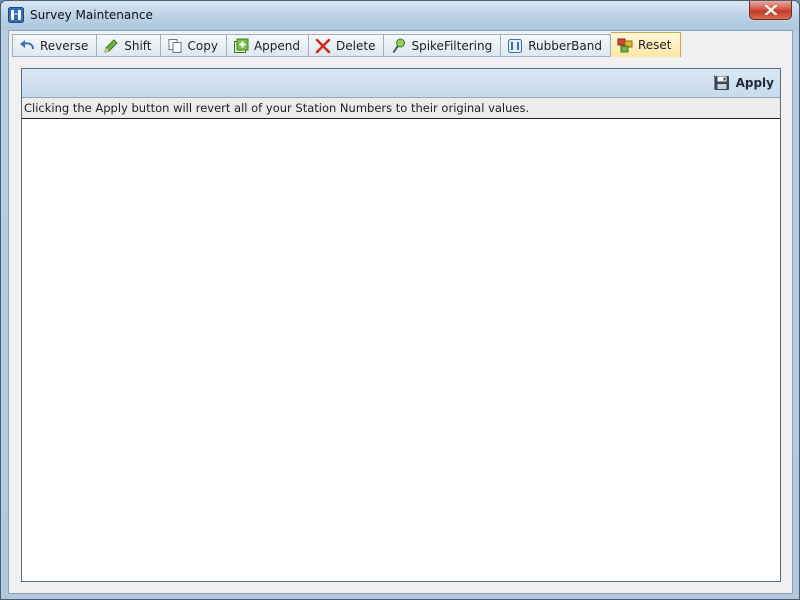 Image resolution: width=800 pixels, height=600 pixels. I want to click on copy-icon, so click(175, 46).